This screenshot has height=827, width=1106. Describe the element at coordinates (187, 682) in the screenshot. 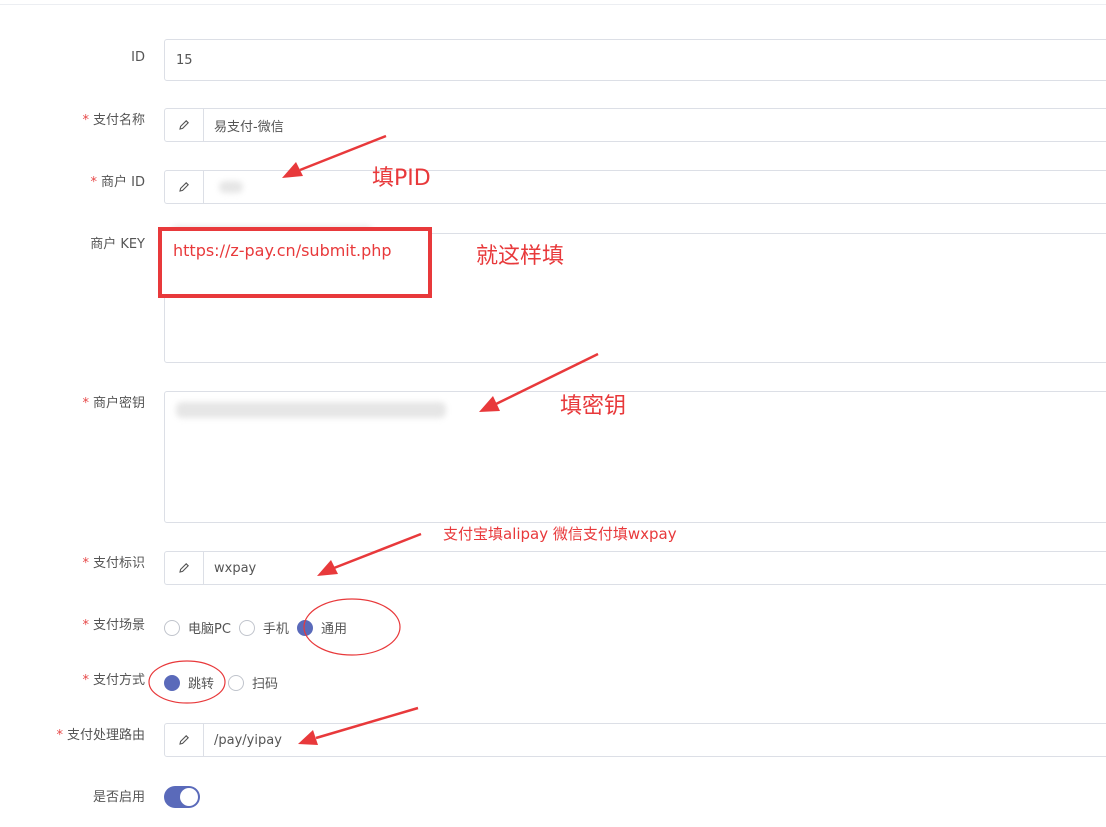

I see `ellipse-redirect` at that location.